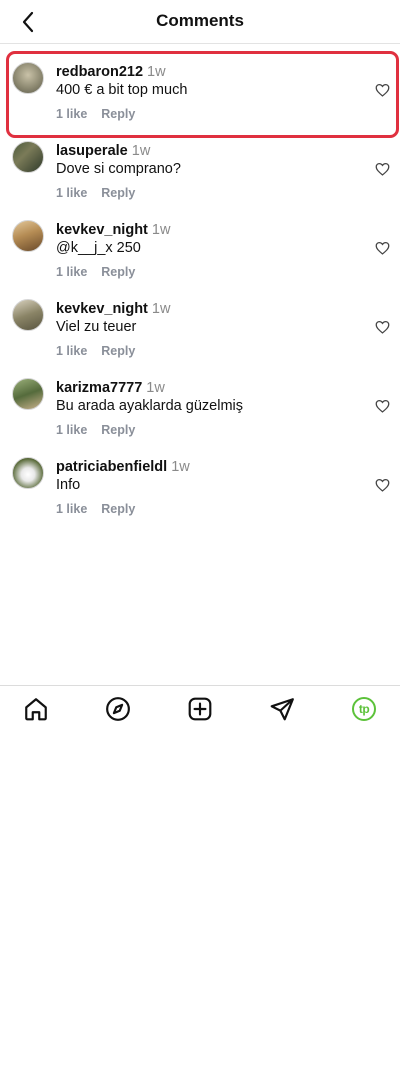 The width and height of the screenshot is (400, 1080). Describe the element at coordinates (68, 485) in the screenshot. I see `comment-text: Info` at that location.